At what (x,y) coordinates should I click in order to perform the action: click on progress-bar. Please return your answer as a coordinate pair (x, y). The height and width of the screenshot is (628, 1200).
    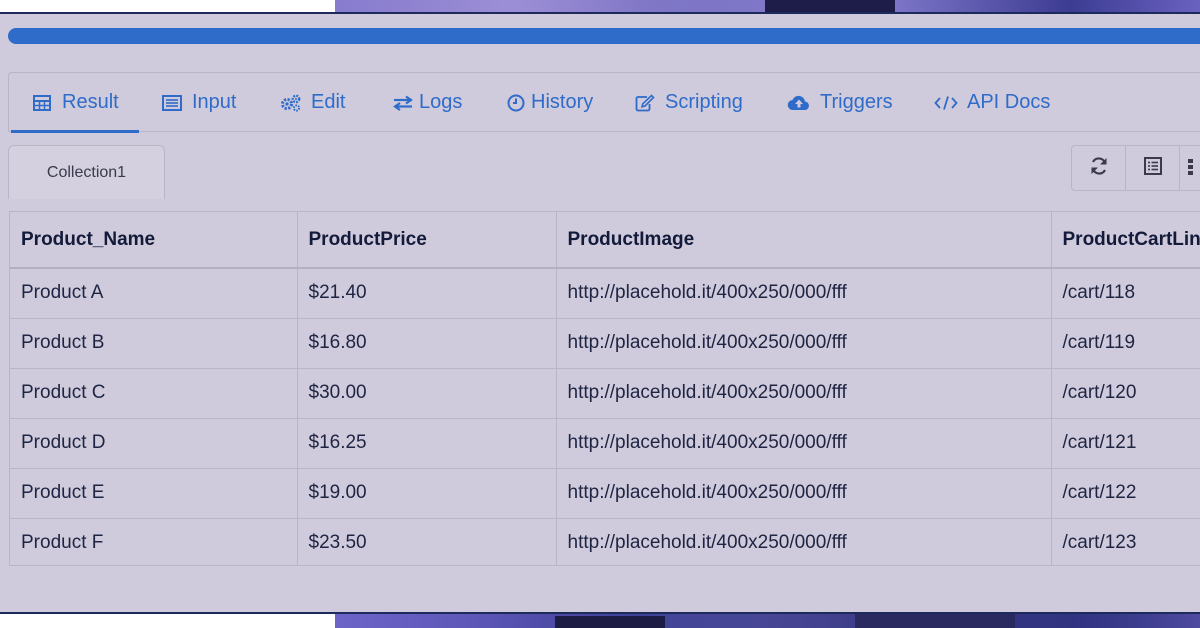
    Looking at the image, I should click on (604, 36).